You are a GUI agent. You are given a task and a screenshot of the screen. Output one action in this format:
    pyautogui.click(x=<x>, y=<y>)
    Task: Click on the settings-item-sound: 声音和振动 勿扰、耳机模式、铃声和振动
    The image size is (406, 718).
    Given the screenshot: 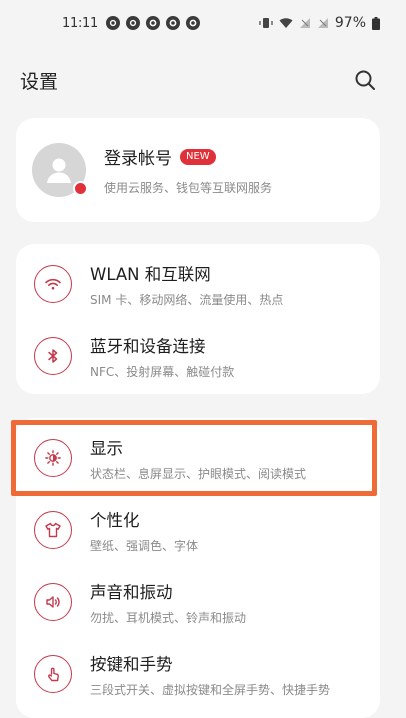 What is the action you would take?
    pyautogui.click(x=198, y=602)
    